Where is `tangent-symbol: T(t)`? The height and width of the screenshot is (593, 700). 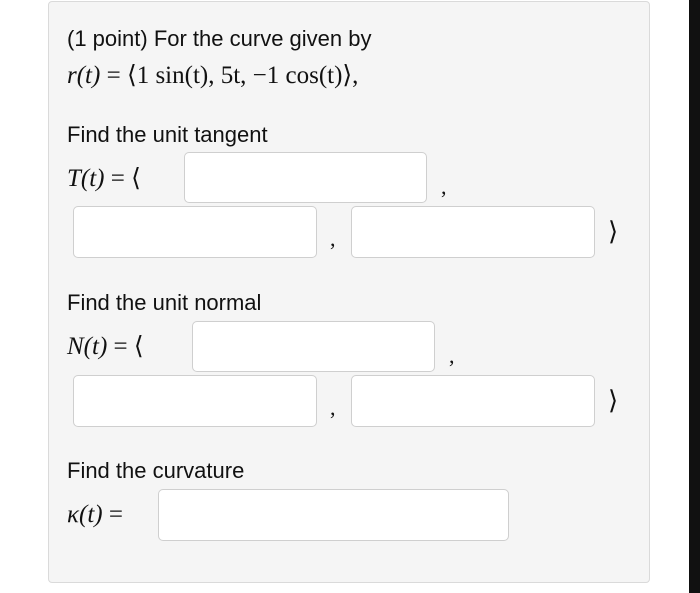
tangent-symbol: T(t) is located at coordinates (86, 178).